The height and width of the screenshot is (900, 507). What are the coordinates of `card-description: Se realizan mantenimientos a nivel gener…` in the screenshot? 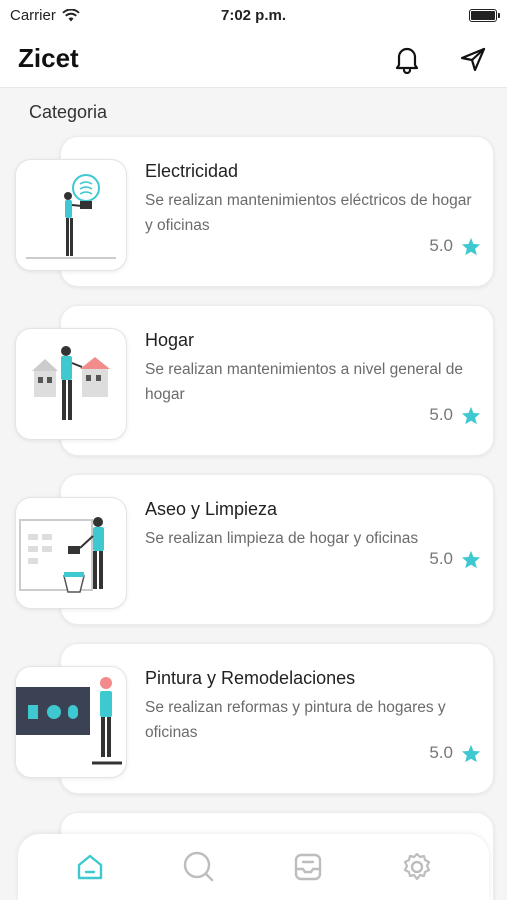 It's located at (304, 382).